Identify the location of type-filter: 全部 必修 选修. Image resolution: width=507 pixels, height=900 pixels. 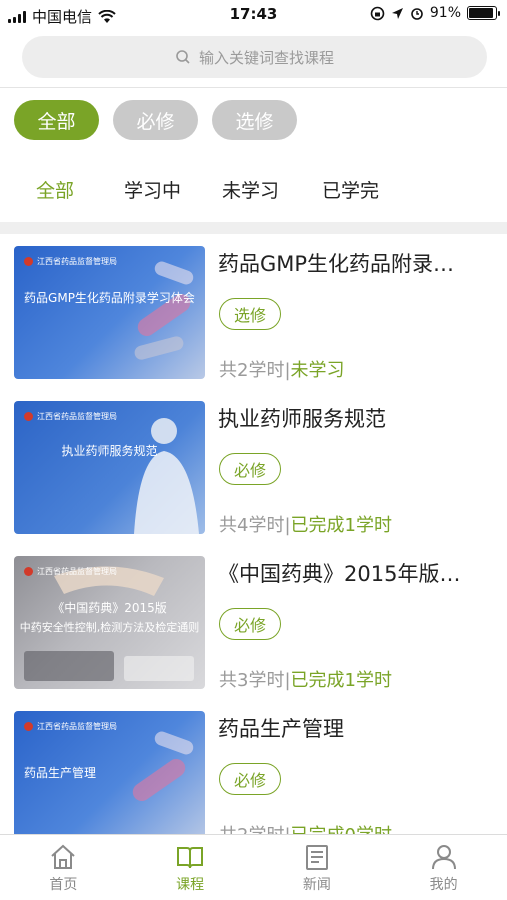
(155, 120).